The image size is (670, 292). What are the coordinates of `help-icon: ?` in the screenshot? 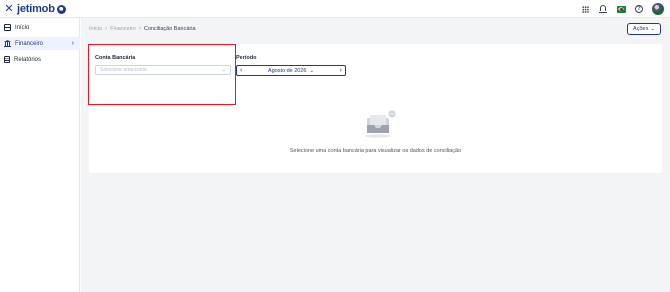 It's located at (639, 9).